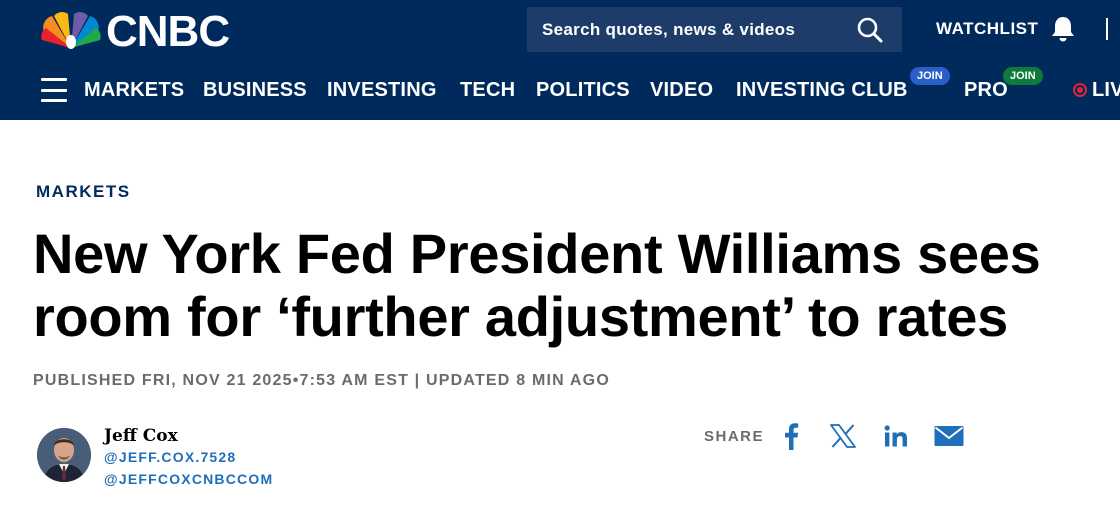 This screenshot has height=526, width=1120. I want to click on bell-icon, so click(1063, 29).